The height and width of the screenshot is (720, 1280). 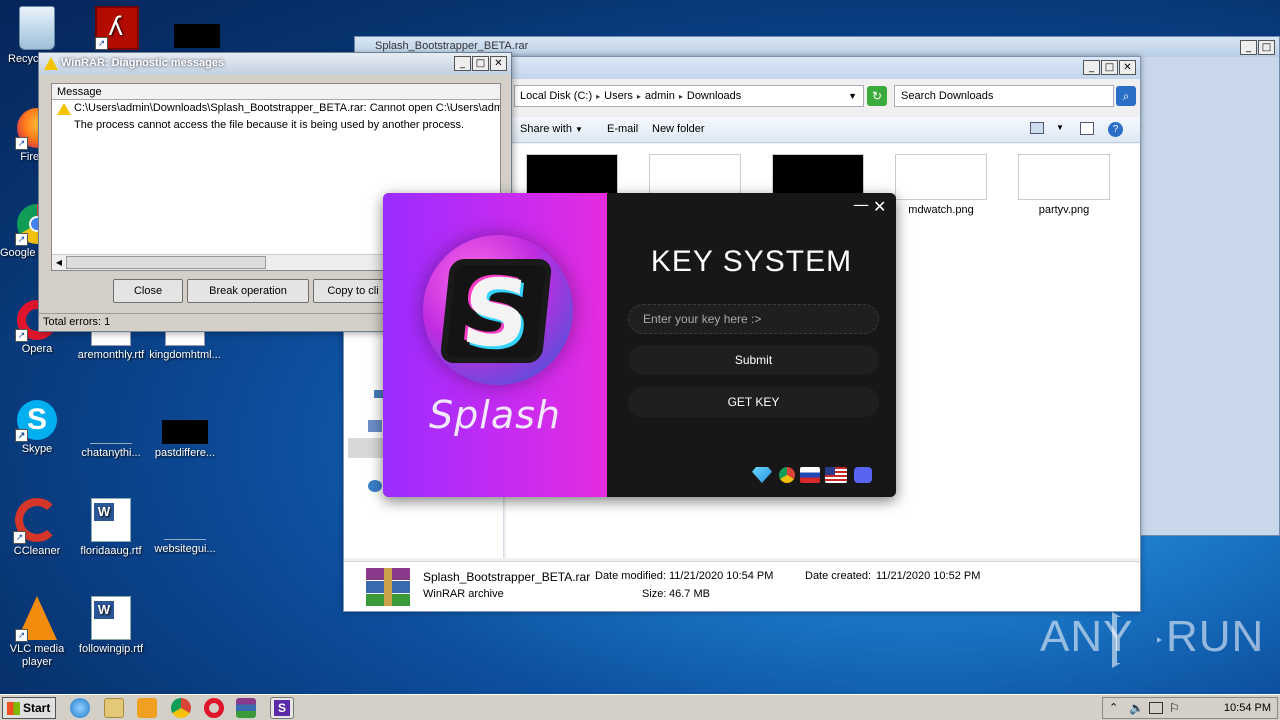 What do you see at coordinates (660, 96) in the screenshot?
I see `breadcrumb-item: admin` at bounding box center [660, 96].